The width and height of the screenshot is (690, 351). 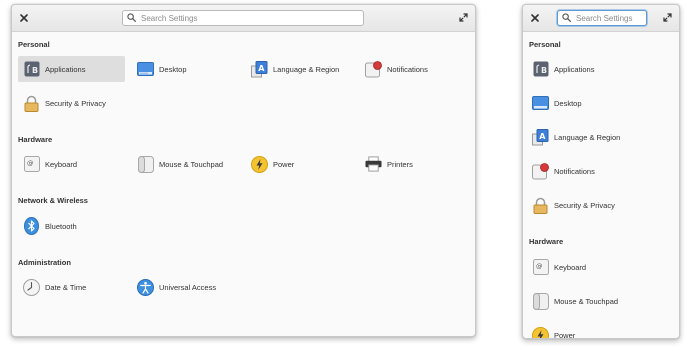 I want to click on section-title-network: Network & Wireless, so click(x=53, y=200).